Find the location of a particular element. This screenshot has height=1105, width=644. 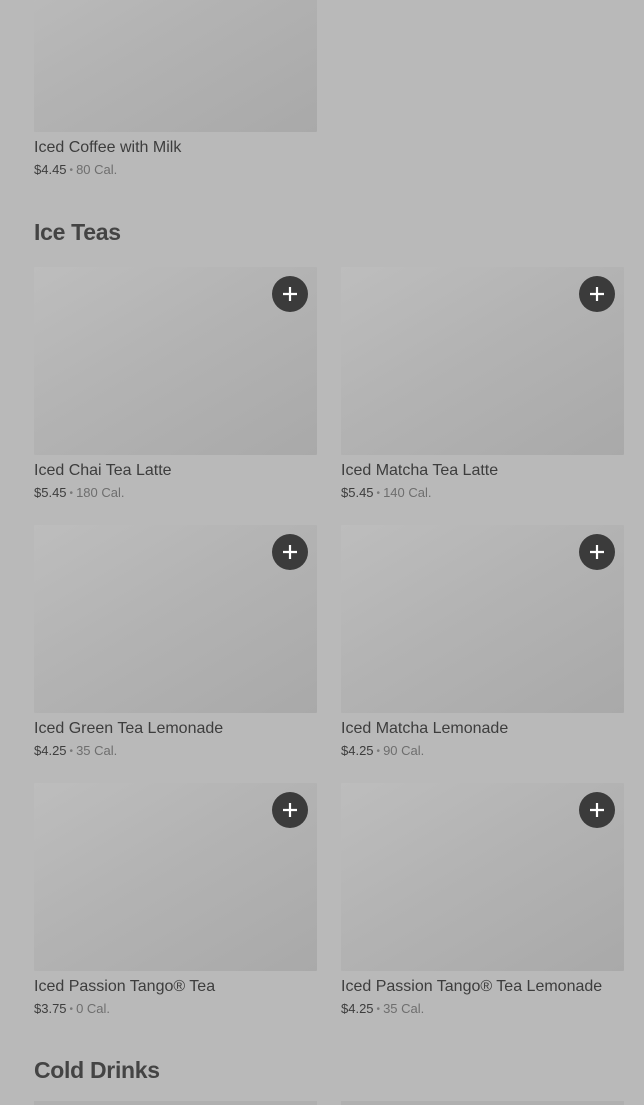

item-name: Iced Chai Tea Latte is located at coordinates (103, 470).